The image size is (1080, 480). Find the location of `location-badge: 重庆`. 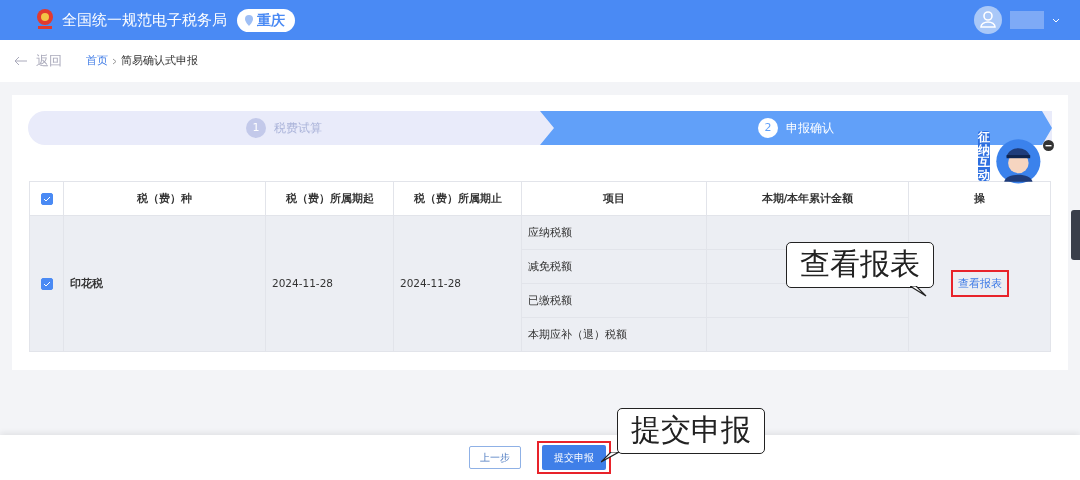

location-badge: 重庆 is located at coordinates (266, 20).